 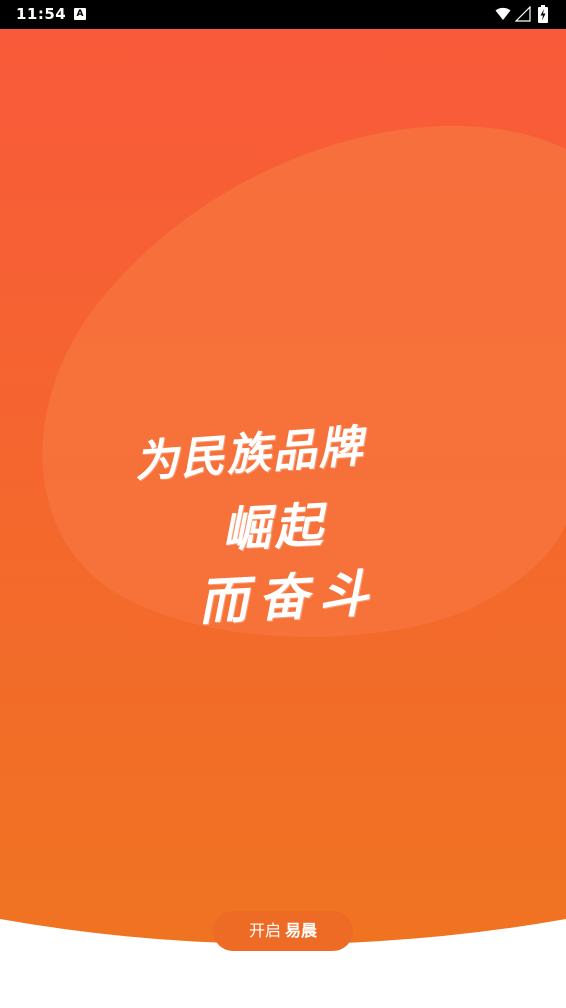 I want to click on start-button: 开启 易晨, so click(x=283, y=931).